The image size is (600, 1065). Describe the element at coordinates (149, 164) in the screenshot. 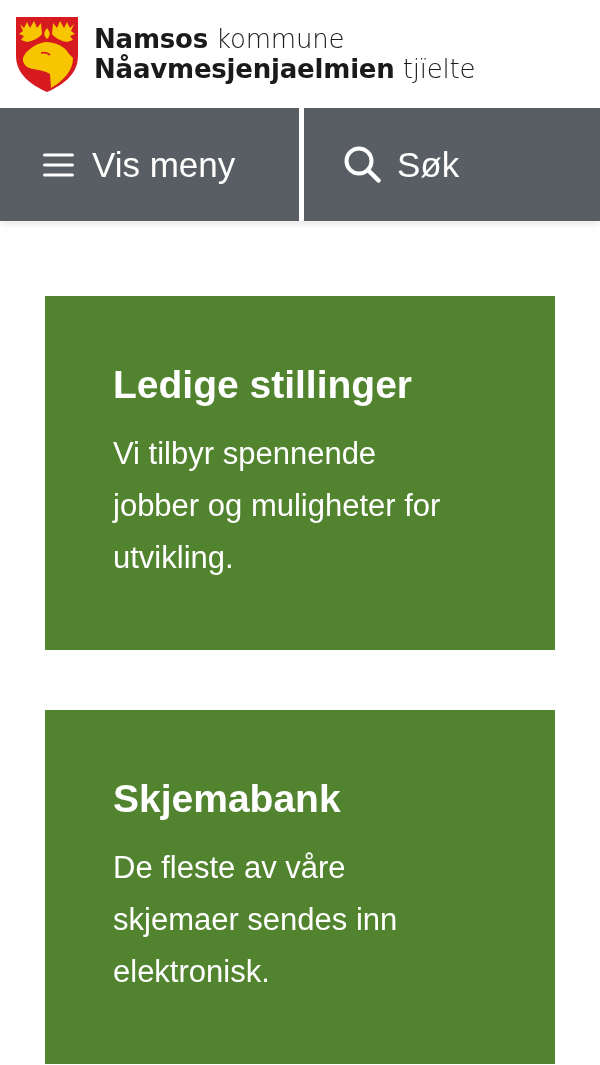

I see `menu-button: Vis meny` at that location.